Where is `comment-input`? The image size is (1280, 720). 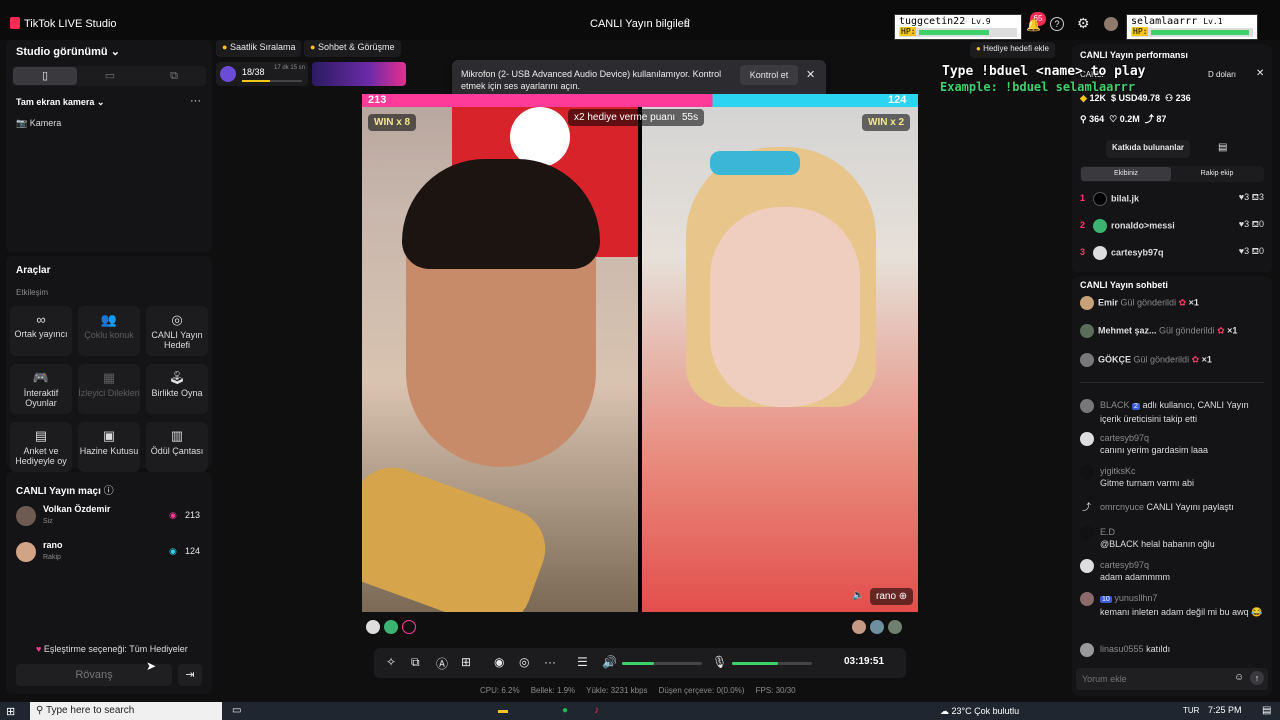
comment-input is located at coordinates (1154, 679).